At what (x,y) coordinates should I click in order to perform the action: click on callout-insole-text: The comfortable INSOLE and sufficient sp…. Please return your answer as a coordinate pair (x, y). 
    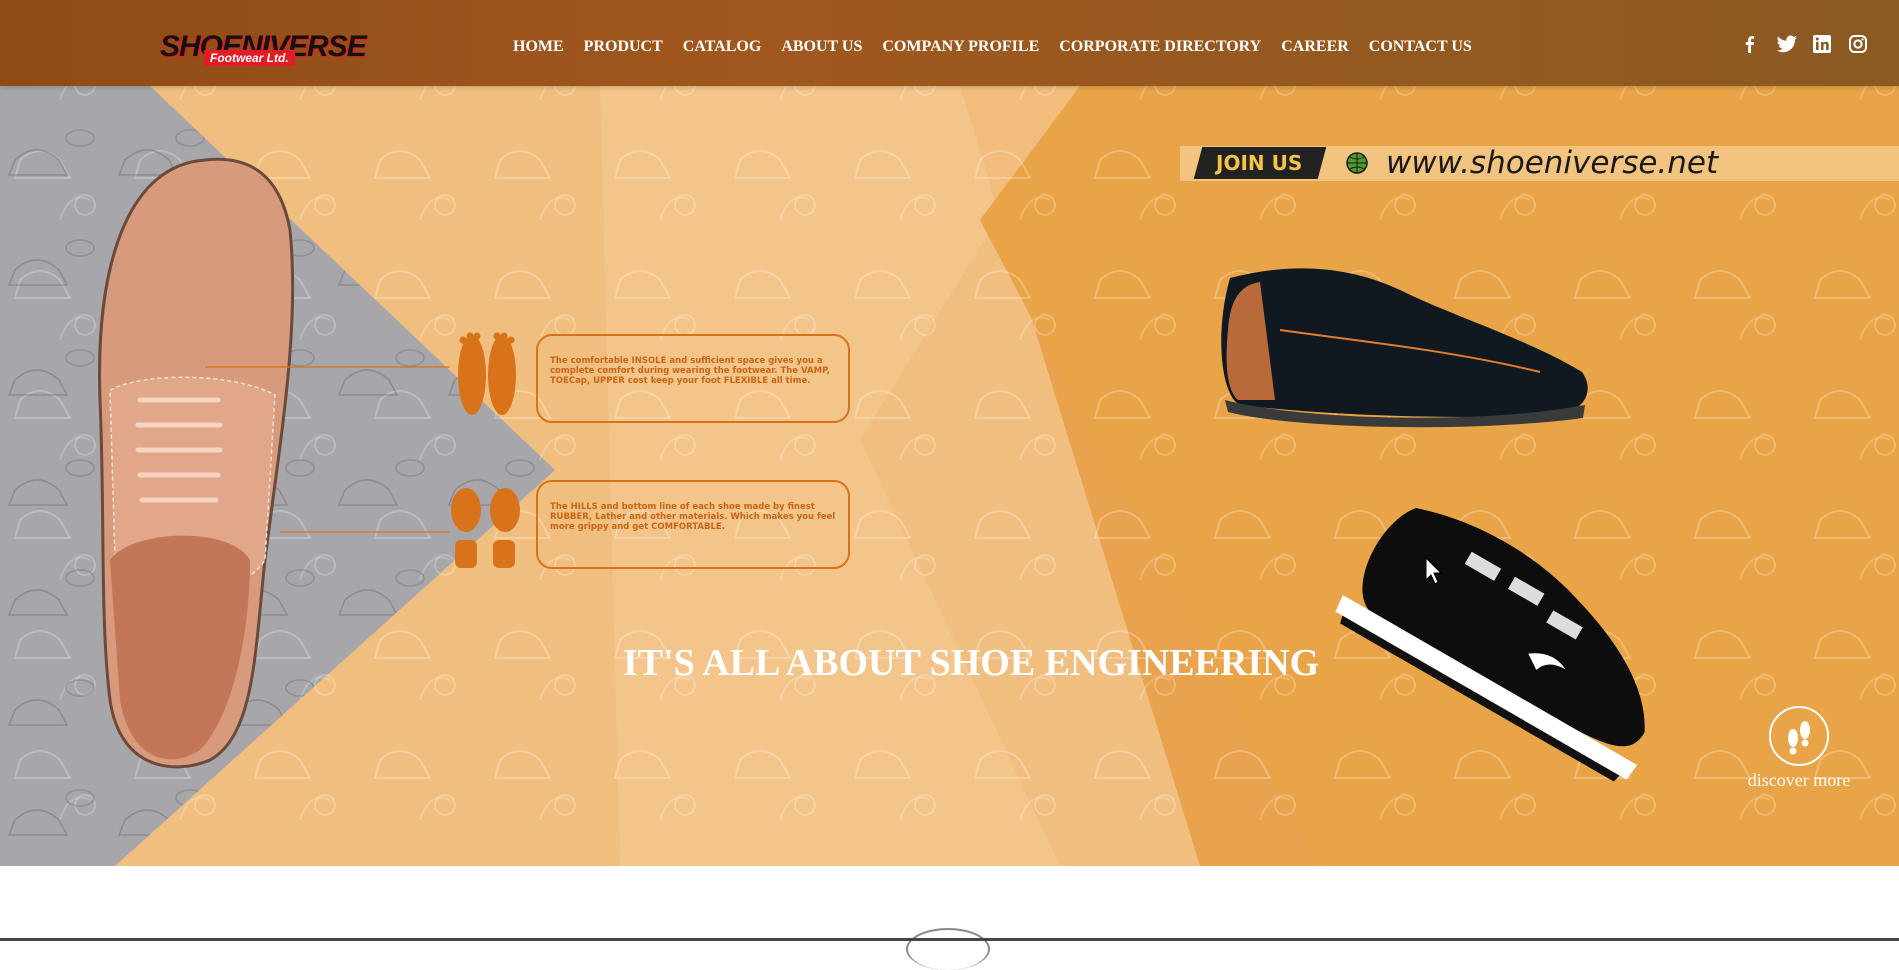
    Looking at the image, I should click on (690, 371).